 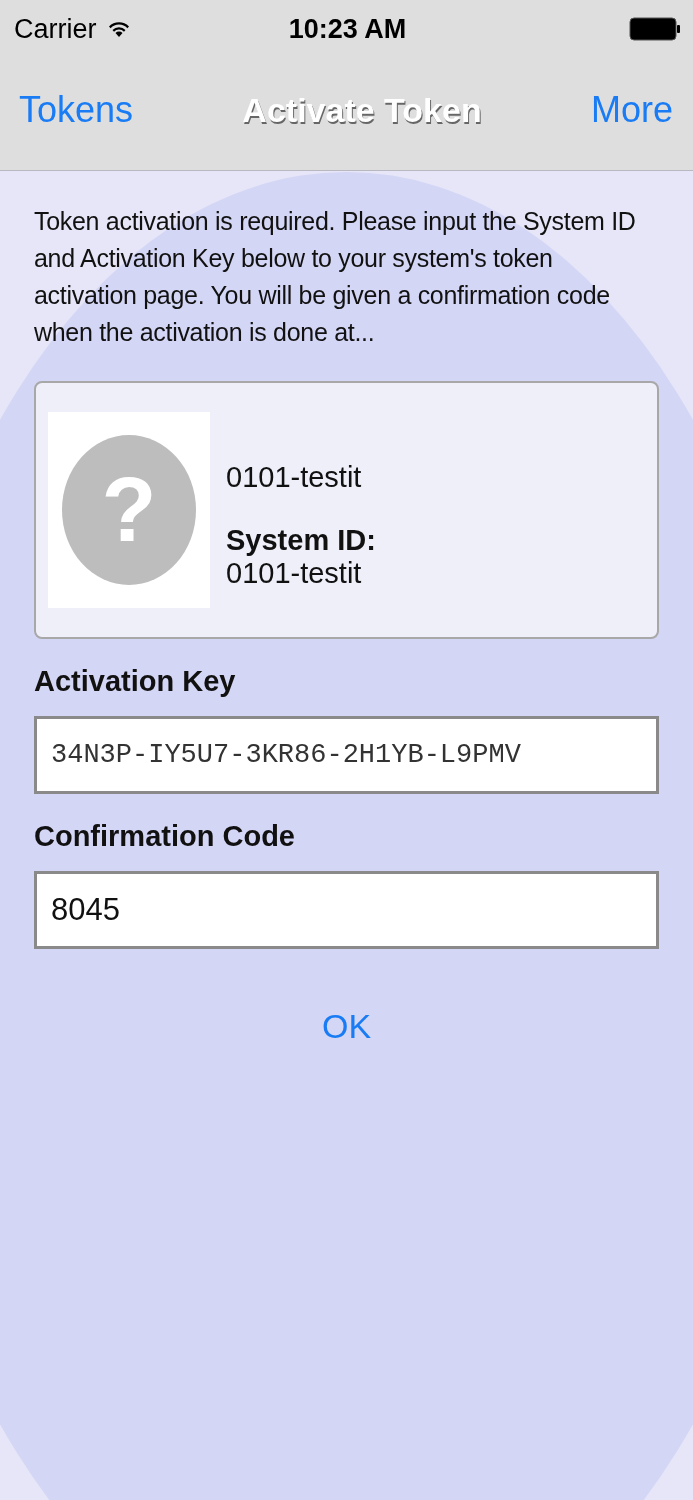 I want to click on more-button: More, so click(x=631, y=110).